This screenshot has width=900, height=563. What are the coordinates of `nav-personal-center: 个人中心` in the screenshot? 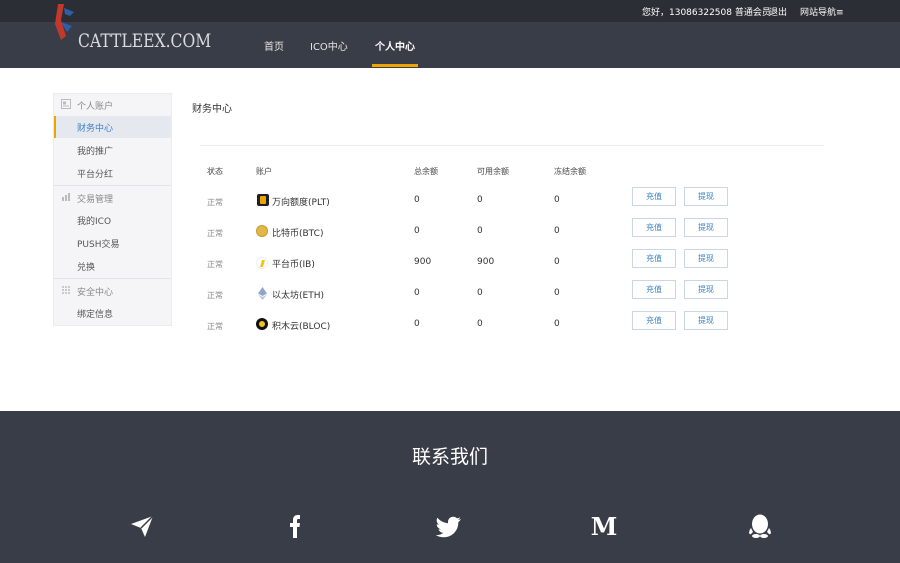 It's located at (395, 45).